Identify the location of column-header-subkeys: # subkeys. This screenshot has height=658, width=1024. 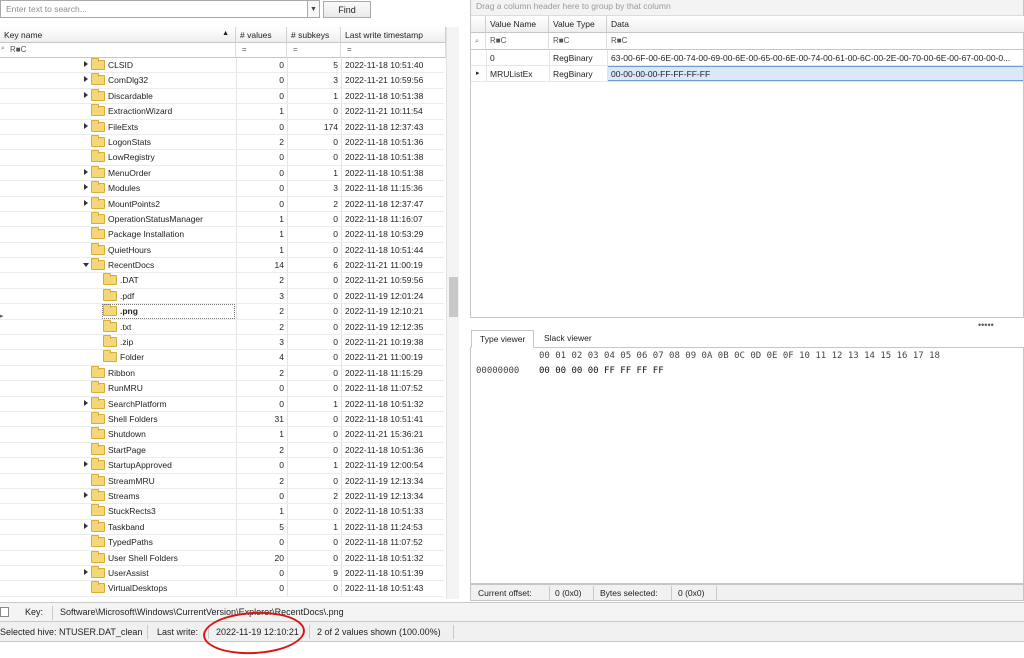
(314, 35).